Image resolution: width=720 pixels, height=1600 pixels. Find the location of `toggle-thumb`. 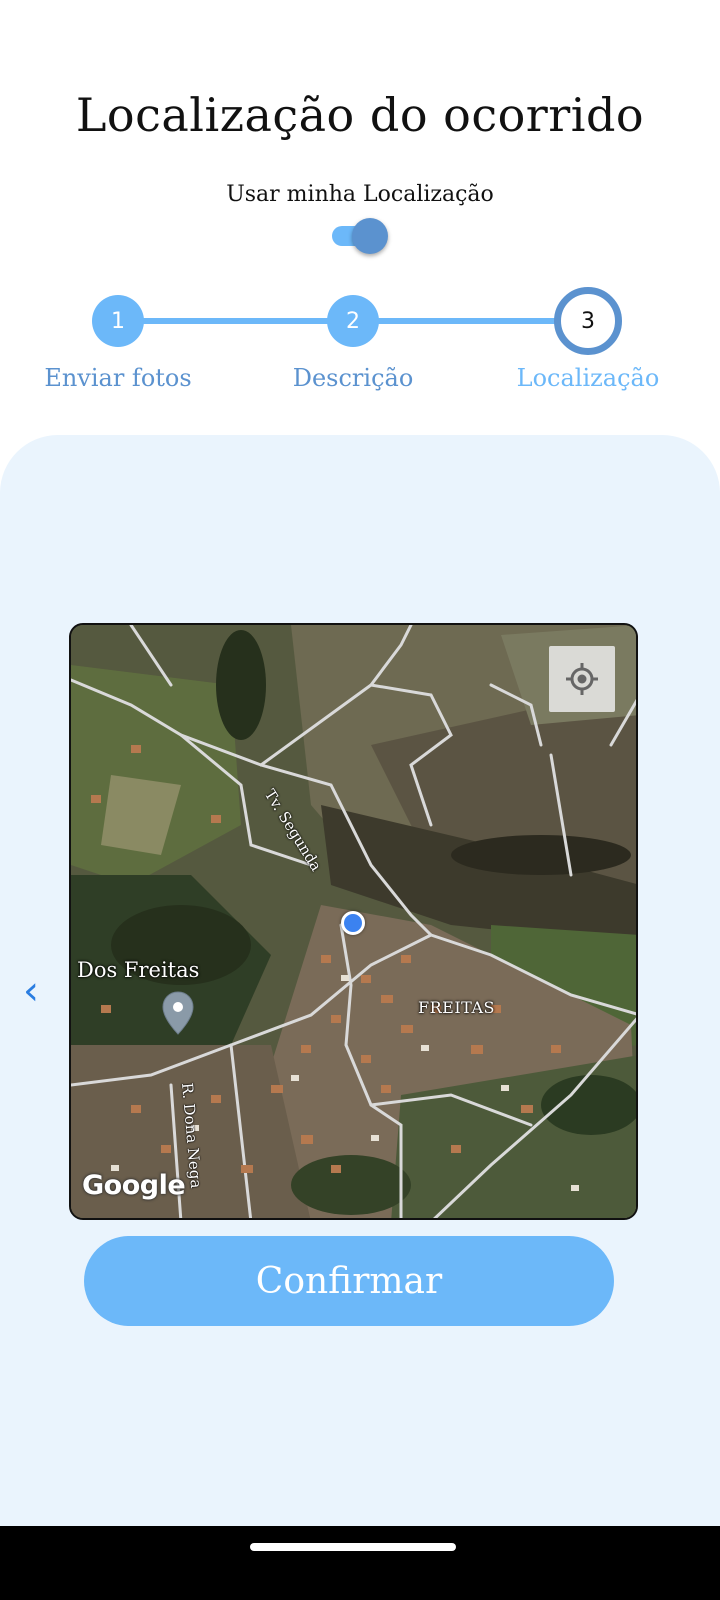

toggle-thumb is located at coordinates (370, 236).